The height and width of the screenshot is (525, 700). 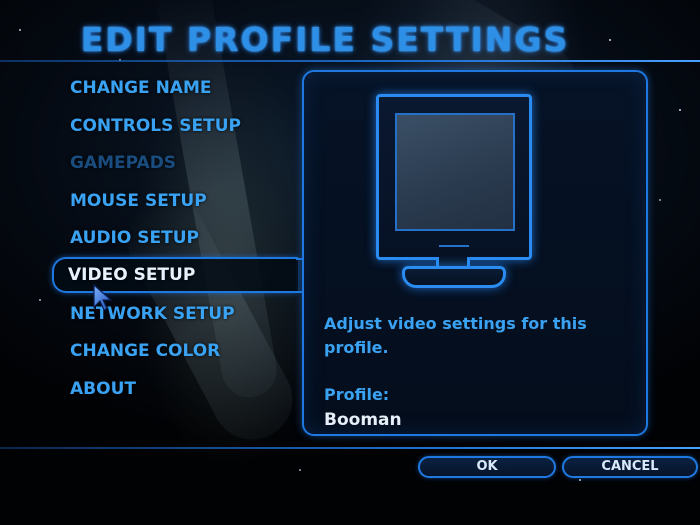 I want to click on menu-item-video-setup: VIDEO SETUP, so click(x=175, y=275).